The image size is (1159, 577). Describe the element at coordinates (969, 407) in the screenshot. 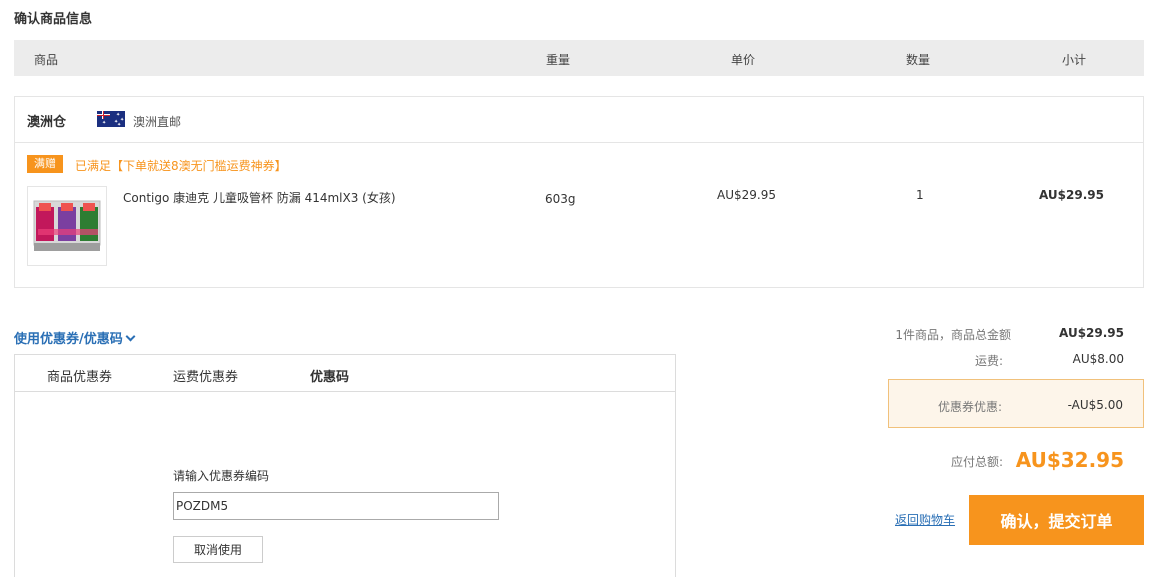

I see `discount-label: 优惠券优惠:` at that location.